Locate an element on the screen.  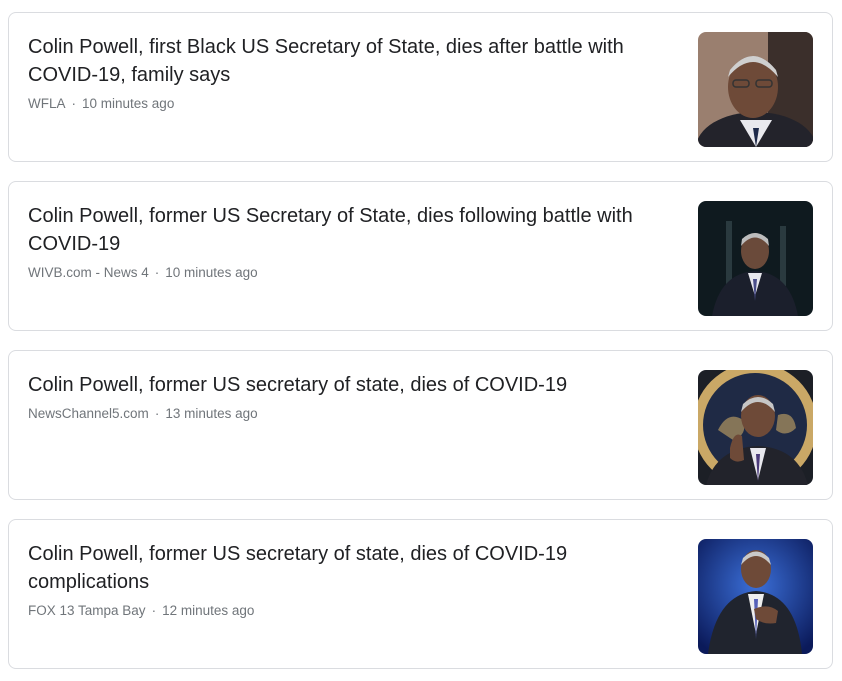
news-source: WFLA is located at coordinates (47, 103).